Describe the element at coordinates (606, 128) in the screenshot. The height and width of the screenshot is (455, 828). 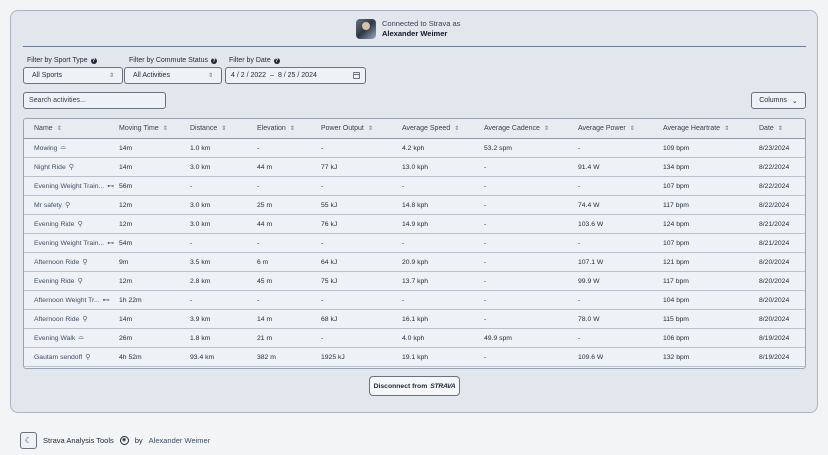
I see `column-header-average-power: Average Power ⇕` at that location.